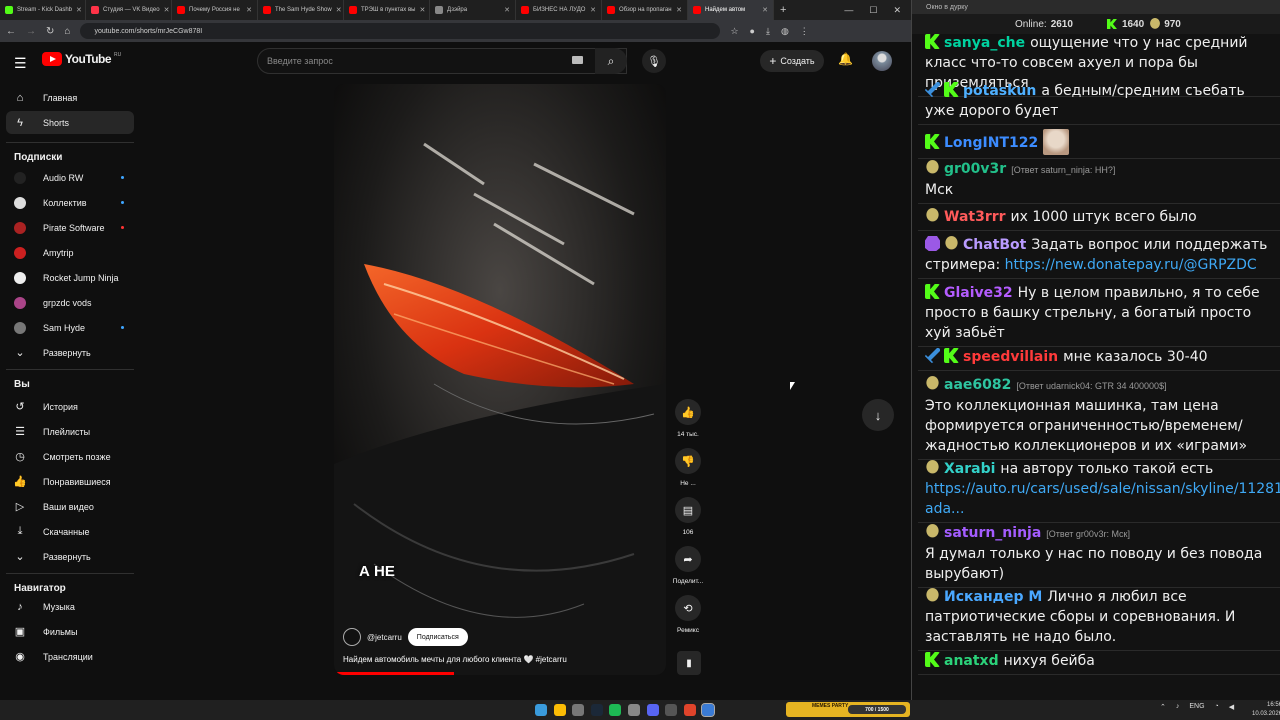  What do you see at coordinates (882, 61) in the screenshot?
I see `account-avatar` at bounding box center [882, 61].